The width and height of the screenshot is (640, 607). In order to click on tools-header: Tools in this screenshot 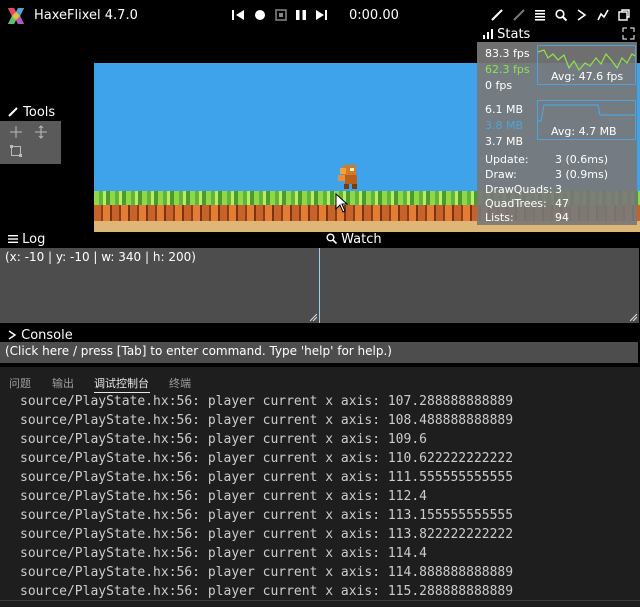, I will do `click(31, 112)`.